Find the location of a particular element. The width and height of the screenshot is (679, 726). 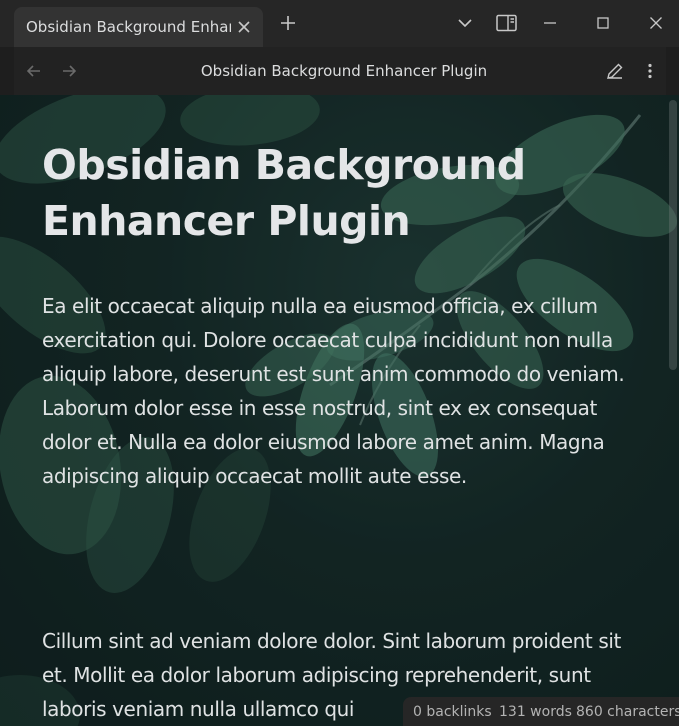

pencil-icon is located at coordinates (615, 71).